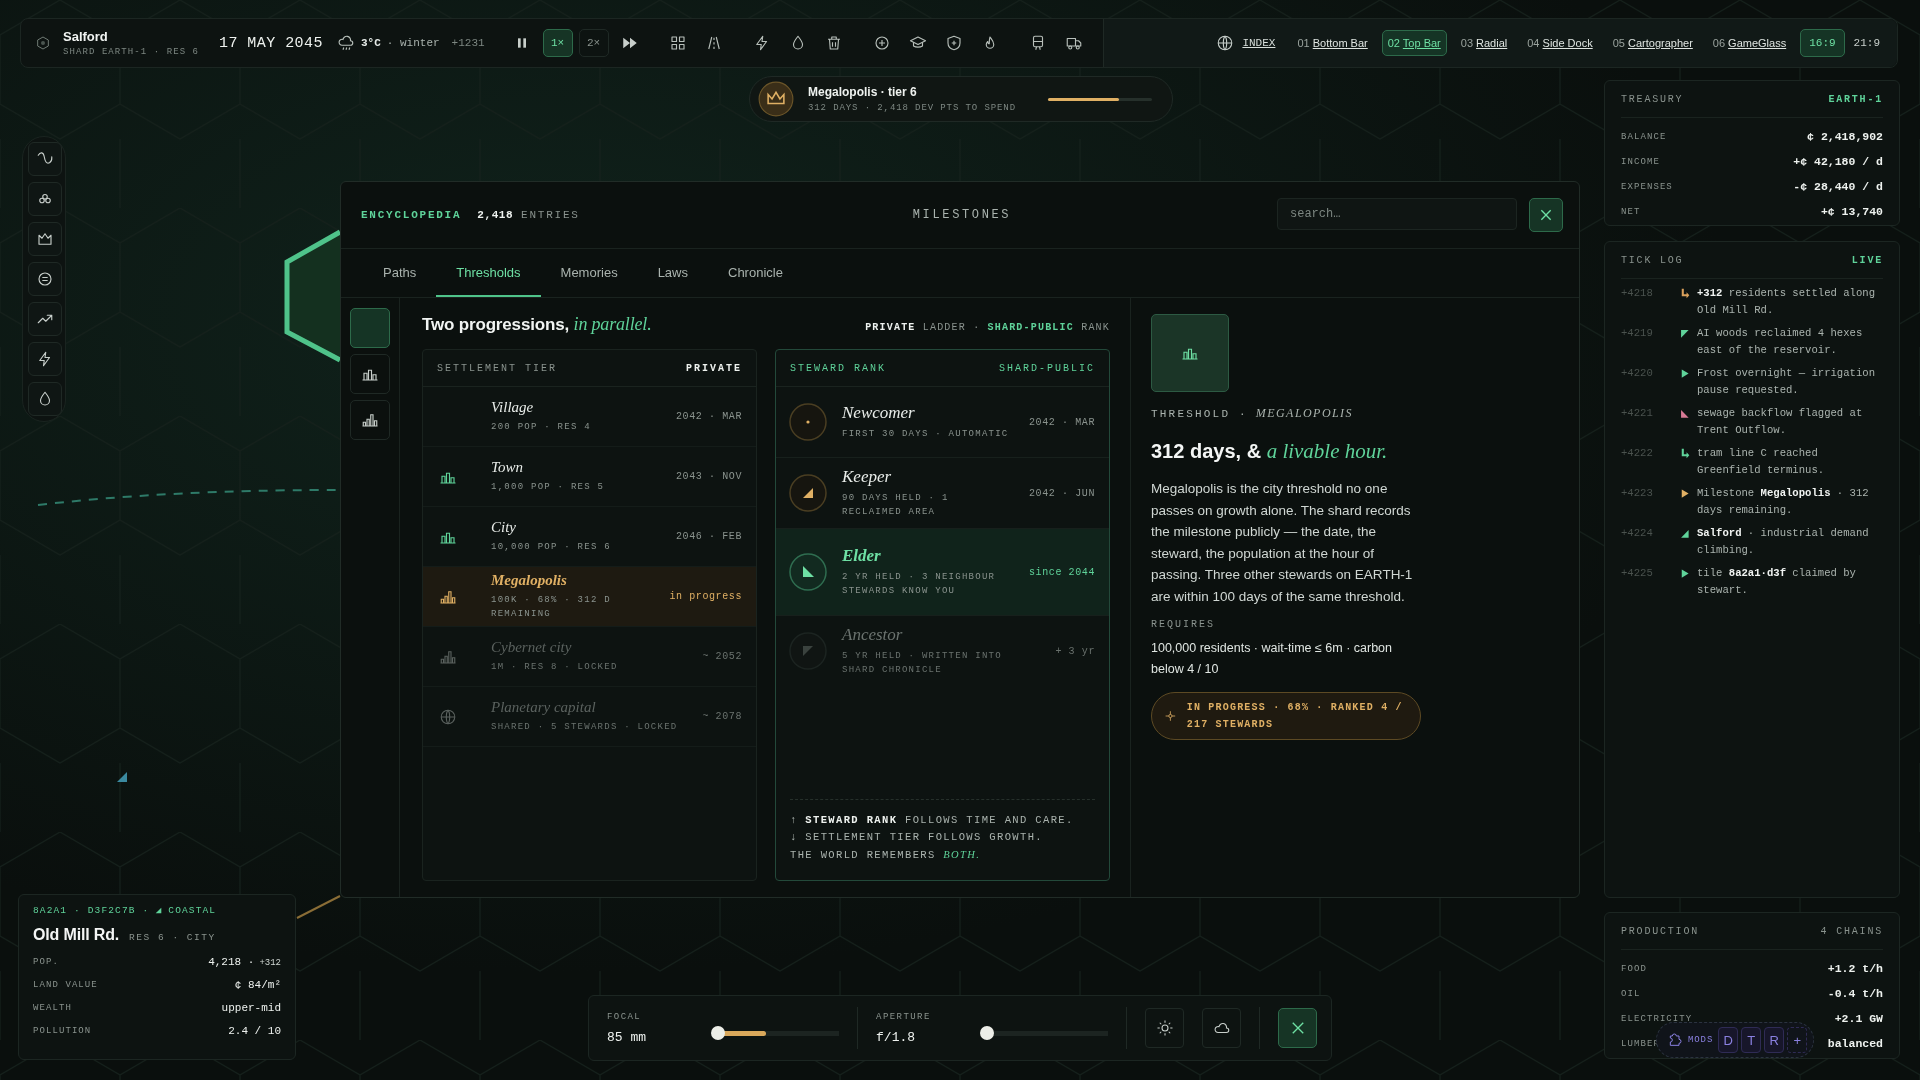  I want to click on tier-detail: 1M · RES 8 · LOCKED, so click(555, 667).